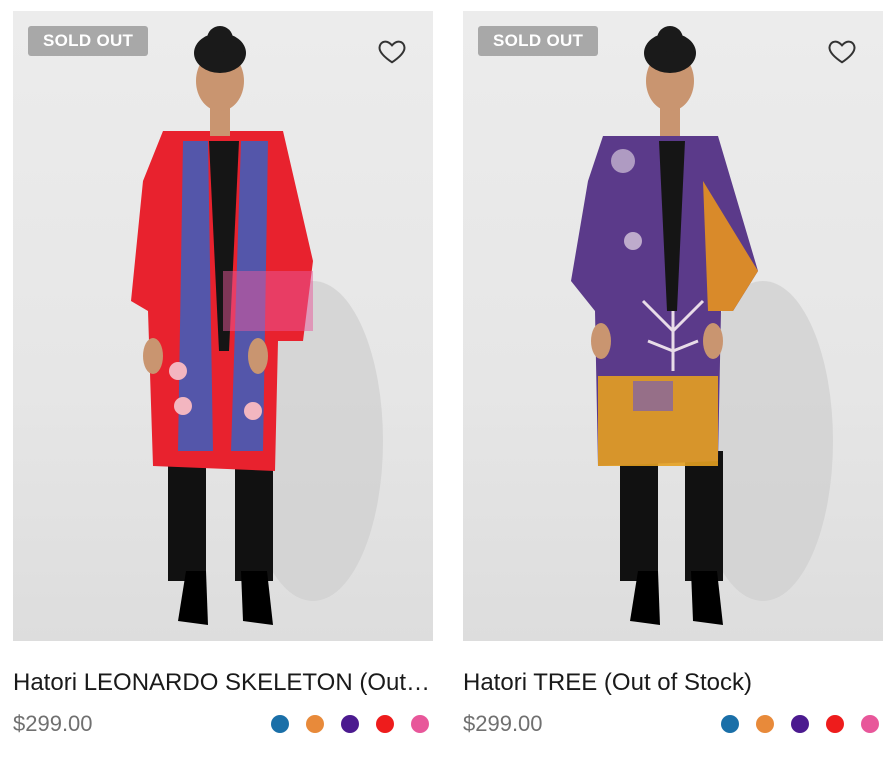  Describe the element at coordinates (673, 683) in the screenshot. I see `product-title: Hatori TREE (Out of Stock)` at that location.